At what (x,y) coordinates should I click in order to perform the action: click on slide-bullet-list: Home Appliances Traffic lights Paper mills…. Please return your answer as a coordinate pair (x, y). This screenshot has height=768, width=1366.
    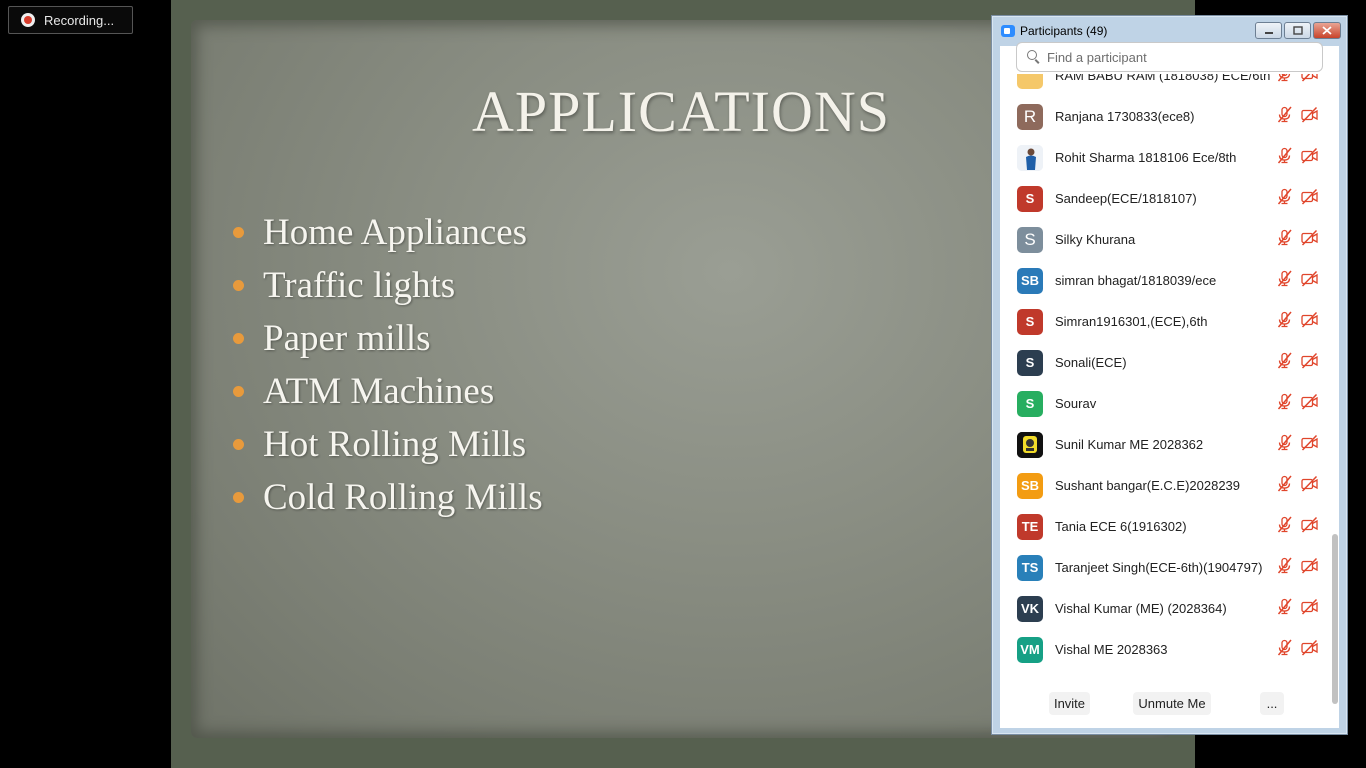
    Looking at the image, I should click on (388, 365).